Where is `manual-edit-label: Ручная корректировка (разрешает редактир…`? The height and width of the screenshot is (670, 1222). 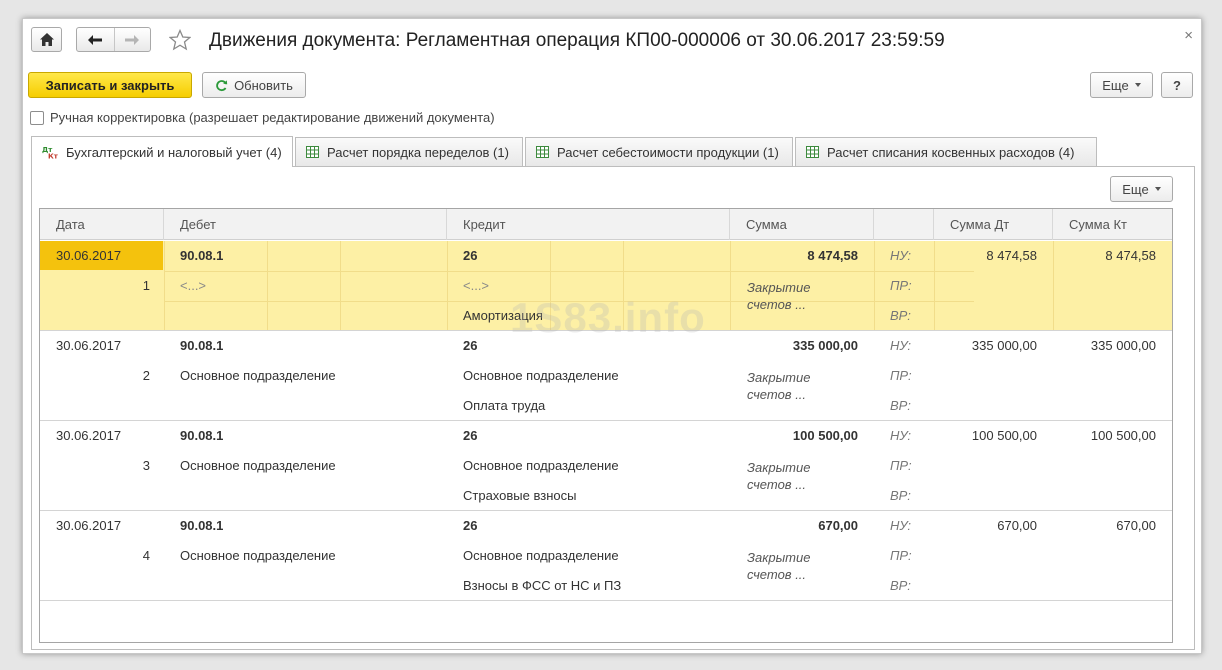
manual-edit-label: Ручная корректировка (разрешает редактир… is located at coordinates (272, 117).